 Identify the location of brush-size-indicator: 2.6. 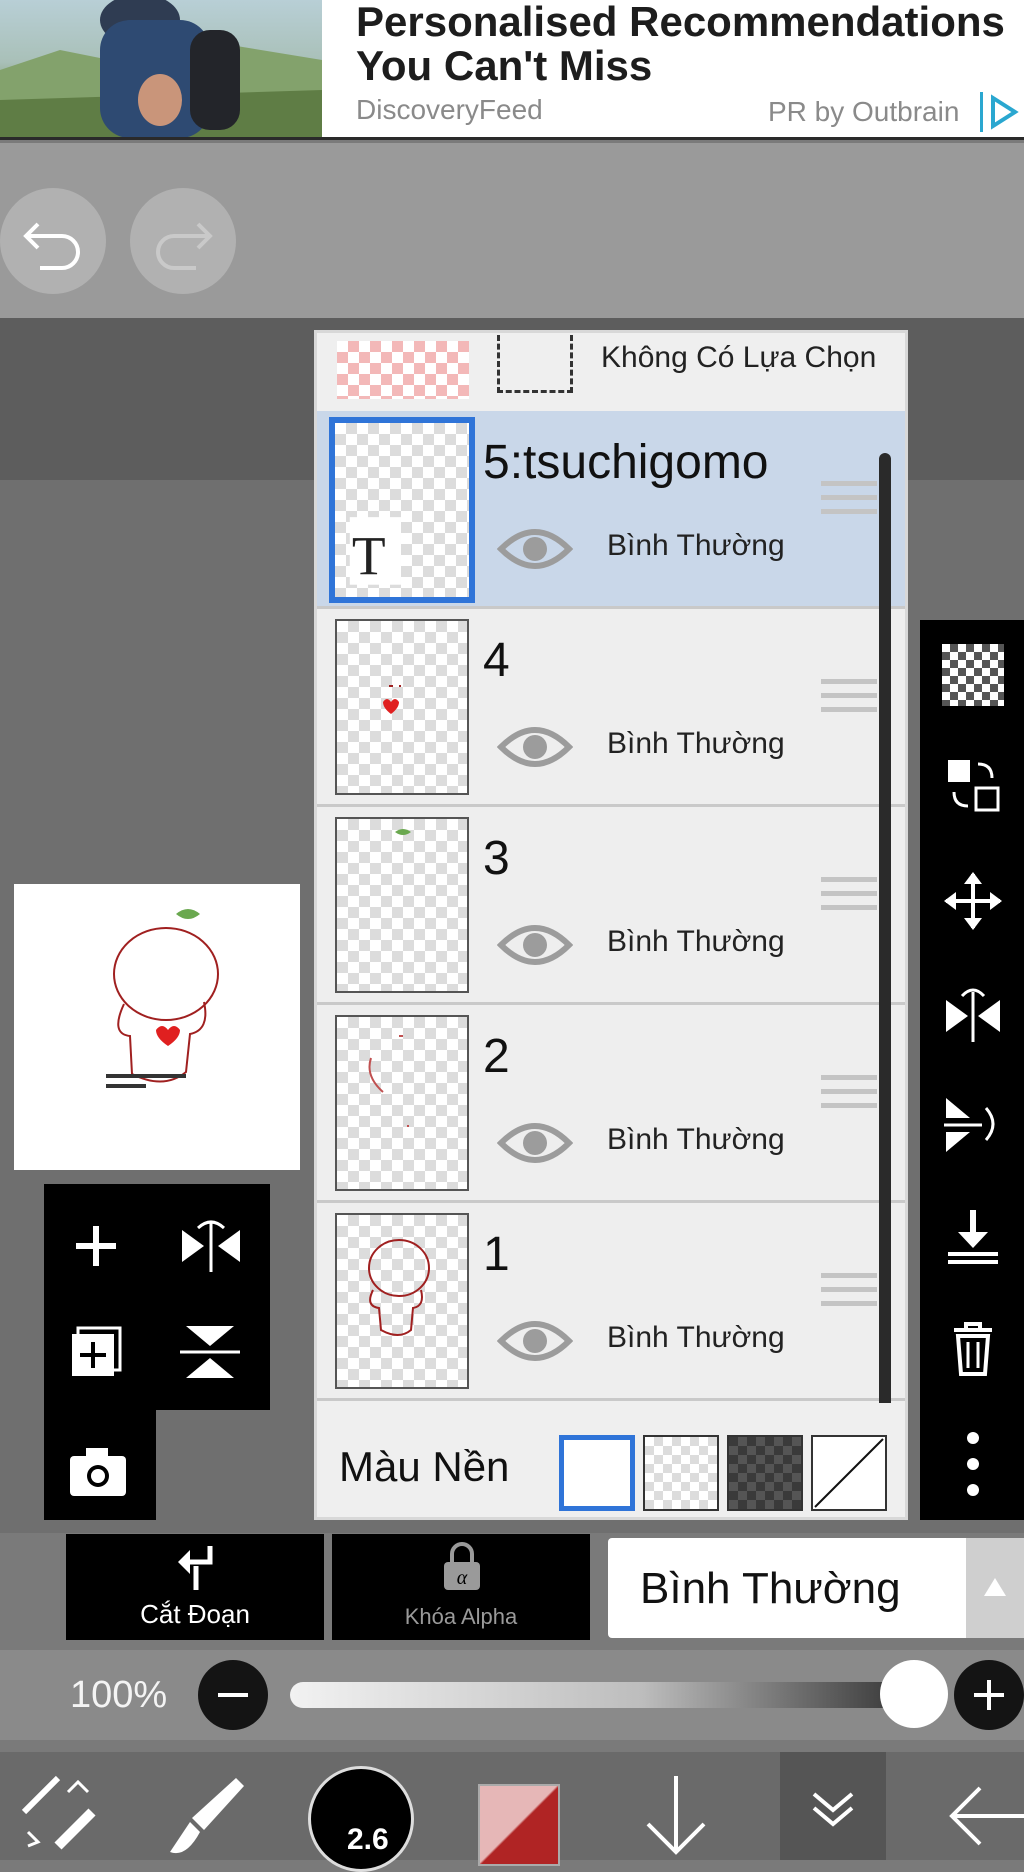
(361, 1819).